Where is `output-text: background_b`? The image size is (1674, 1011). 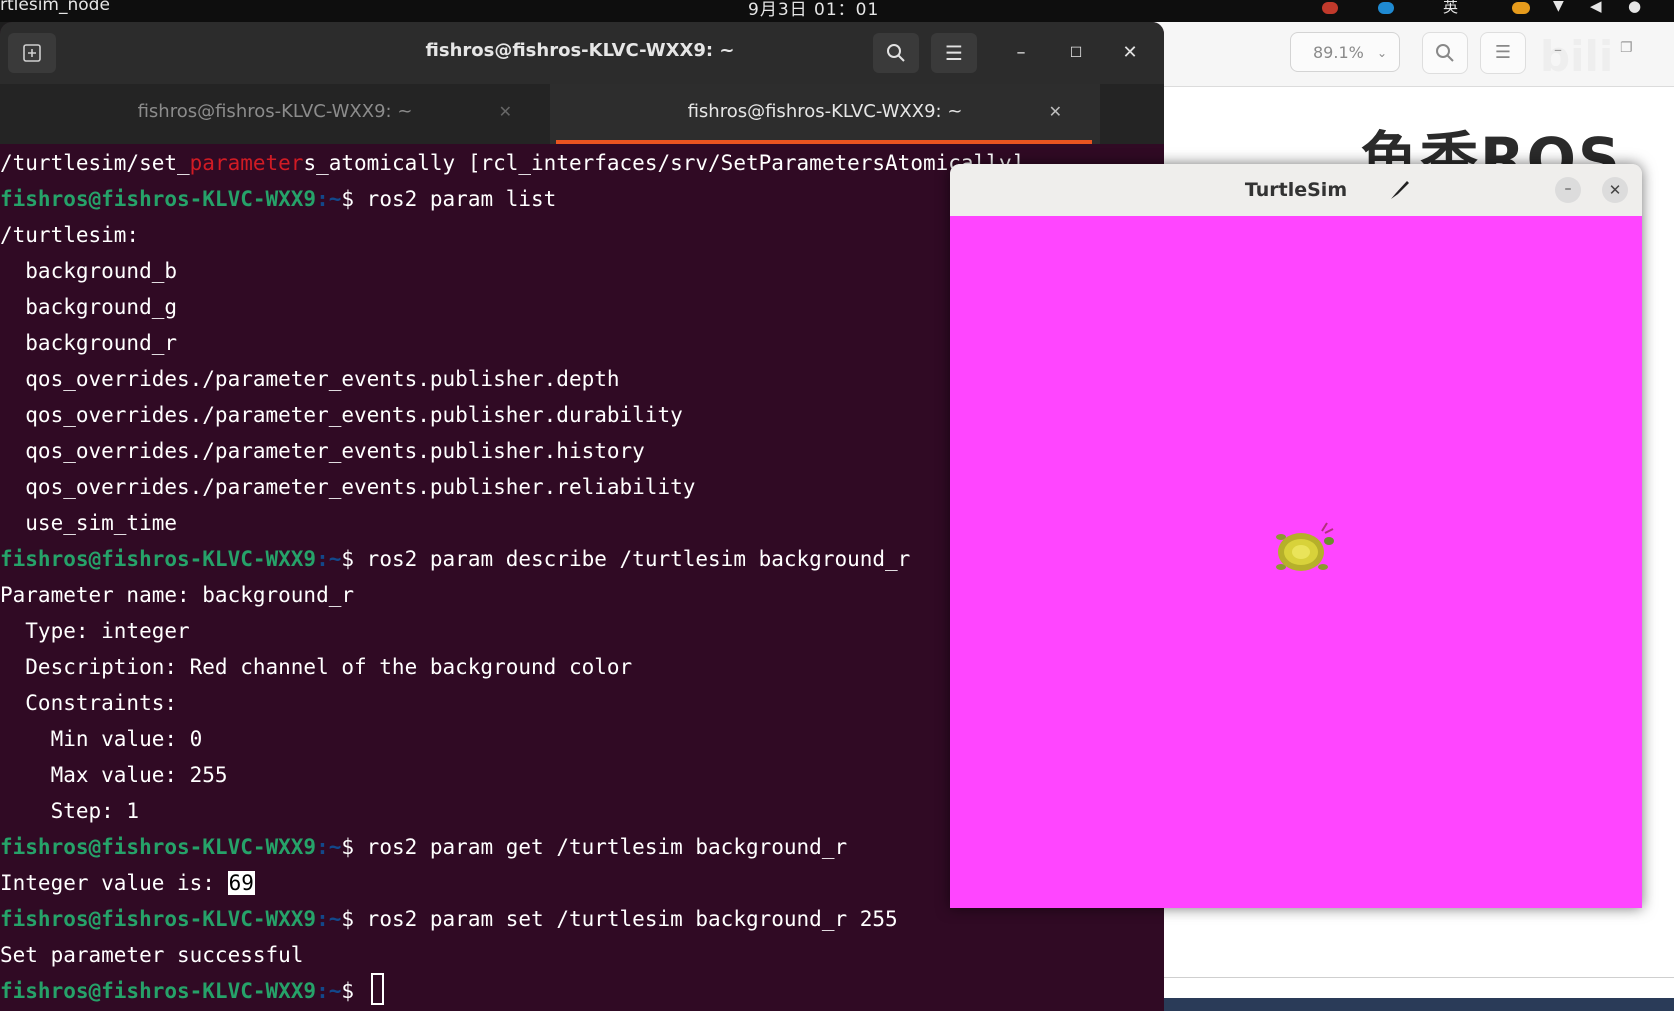
output-text: background_b is located at coordinates (89, 271).